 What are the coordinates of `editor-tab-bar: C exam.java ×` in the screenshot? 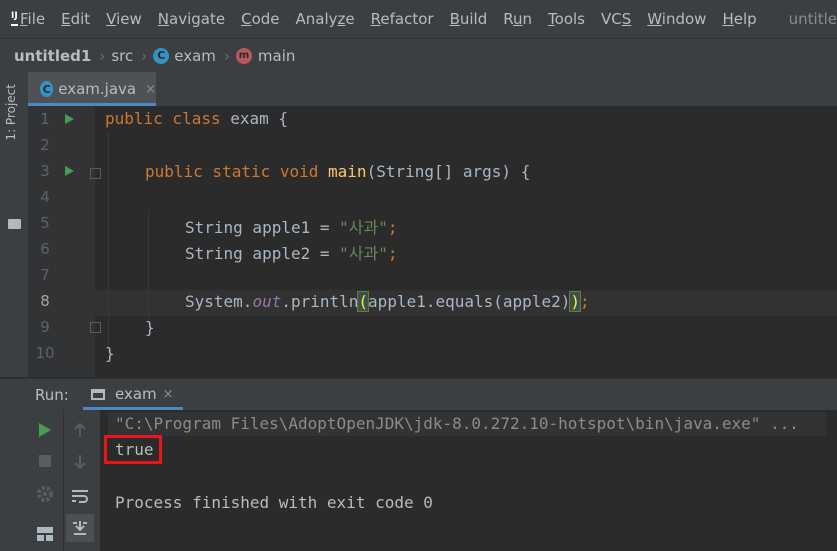 It's located at (432, 89).